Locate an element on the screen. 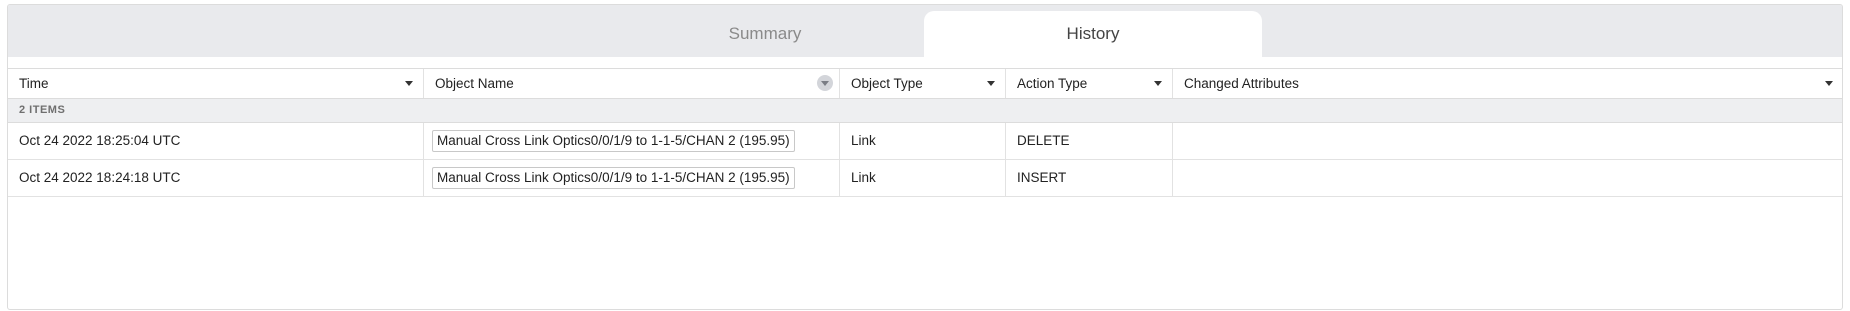  column-header-action-type: Action Type is located at coordinates (1089, 83).